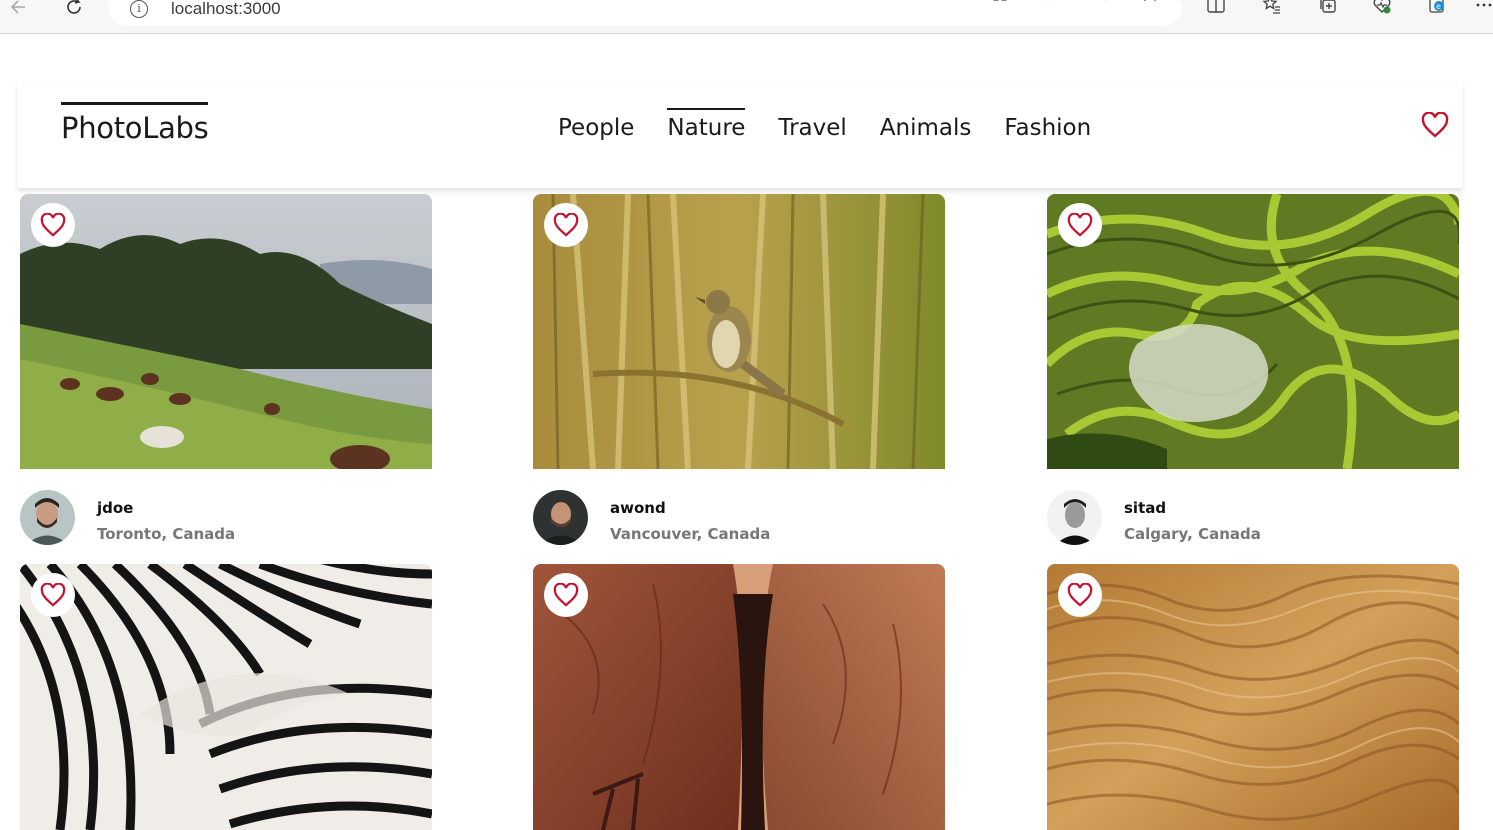 The width and height of the screenshot is (1493, 830). I want to click on photo-user-info: jdoe Toronto, Canada, so click(226, 518).